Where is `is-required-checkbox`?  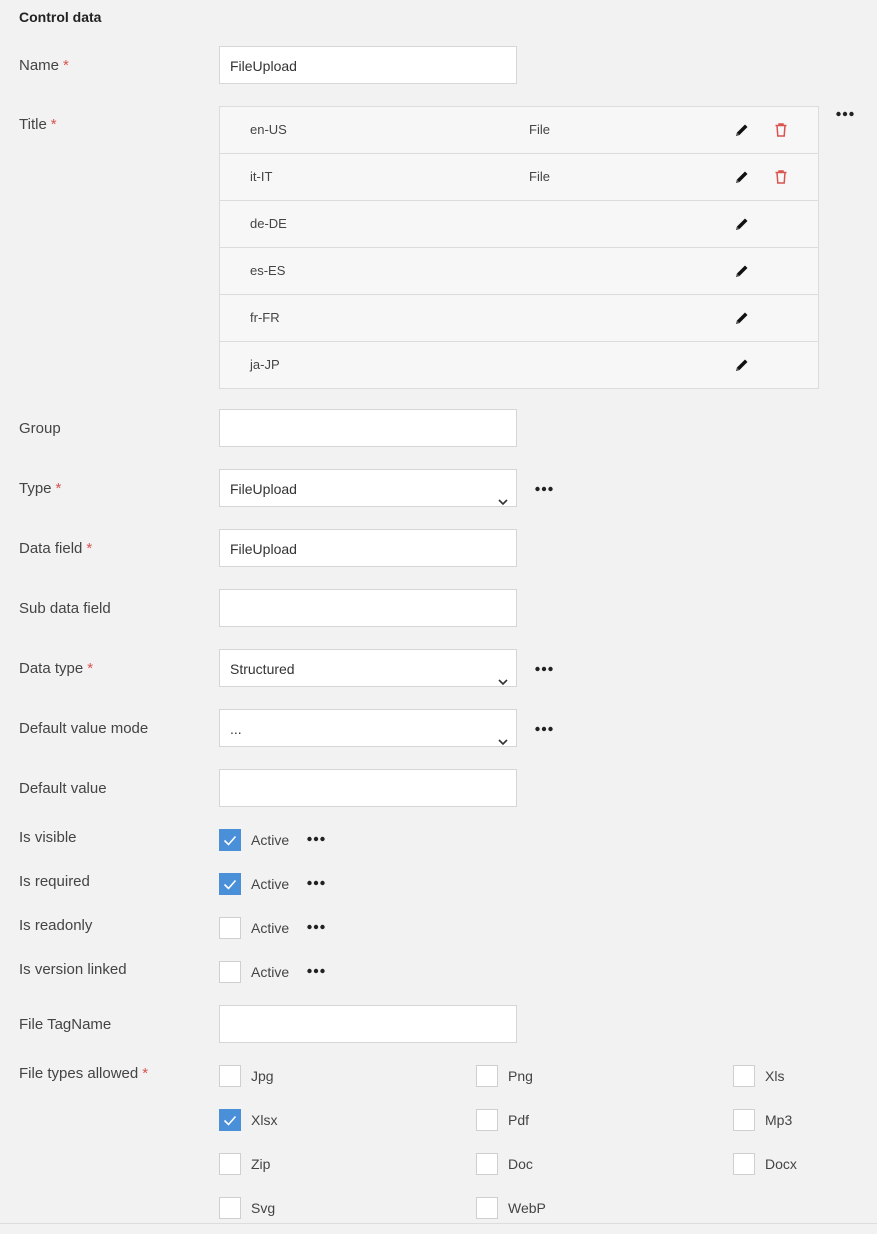
is-required-checkbox is located at coordinates (230, 884).